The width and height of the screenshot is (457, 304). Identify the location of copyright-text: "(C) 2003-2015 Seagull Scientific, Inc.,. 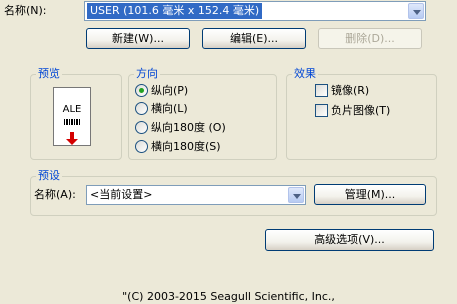
(228, 296).